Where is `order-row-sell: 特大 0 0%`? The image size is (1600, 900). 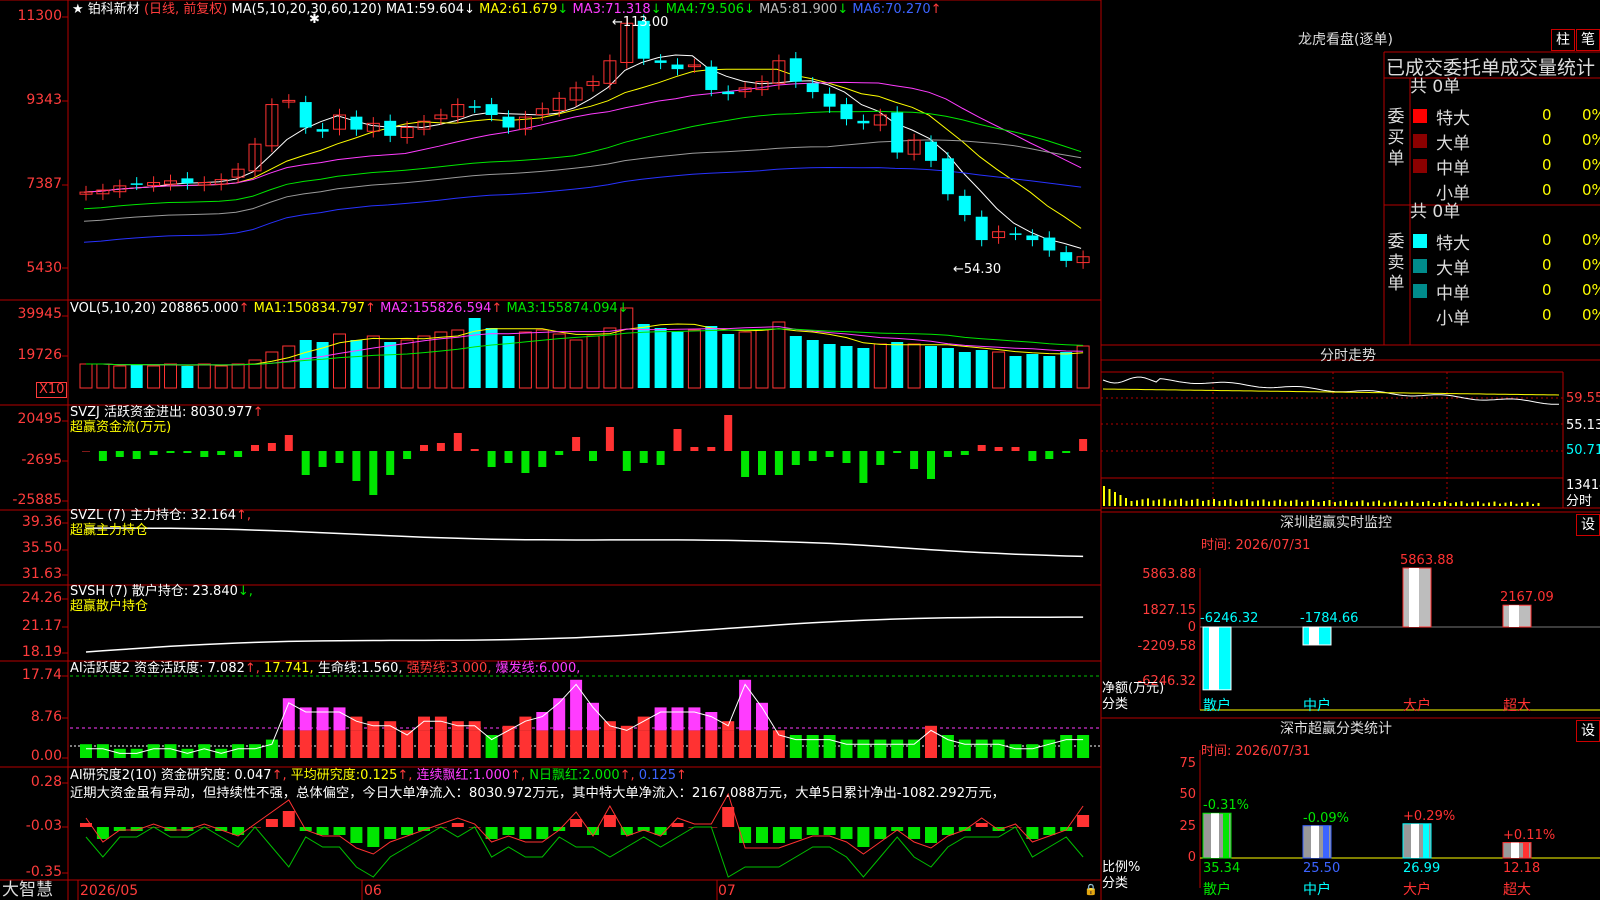 order-row-sell: 特大 0 0% is located at coordinates (1505, 241).